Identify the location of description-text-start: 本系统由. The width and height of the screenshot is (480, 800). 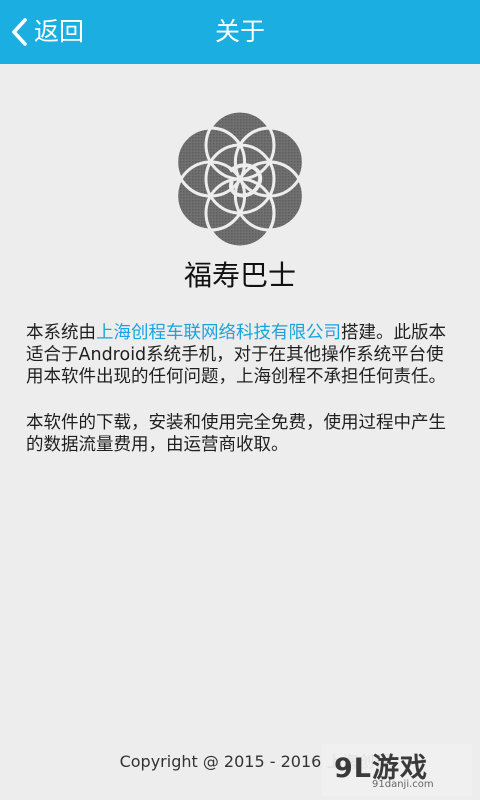
(61, 333).